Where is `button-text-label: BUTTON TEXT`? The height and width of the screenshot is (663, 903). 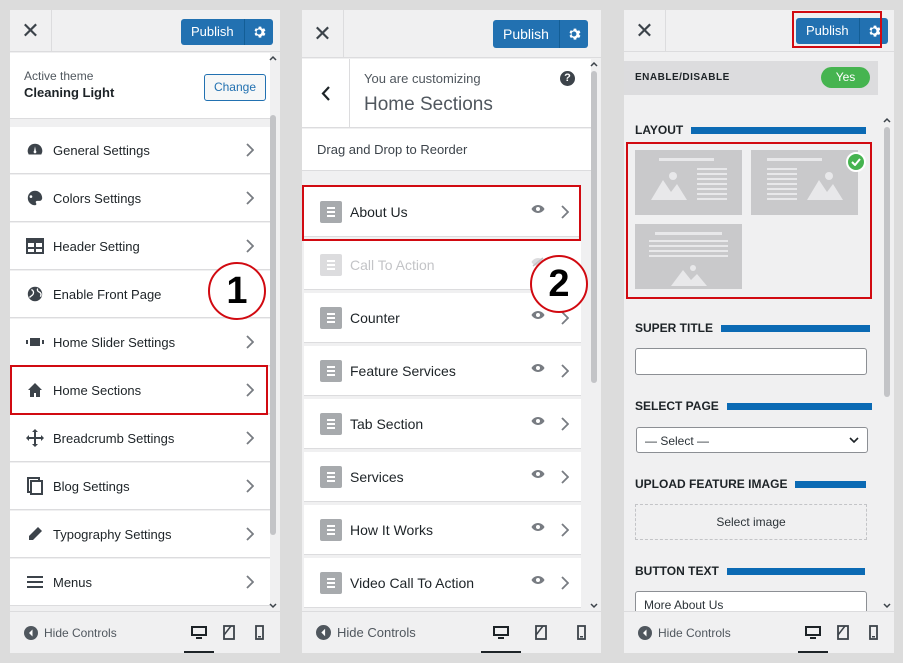 button-text-label: BUTTON TEXT is located at coordinates (750, 571).